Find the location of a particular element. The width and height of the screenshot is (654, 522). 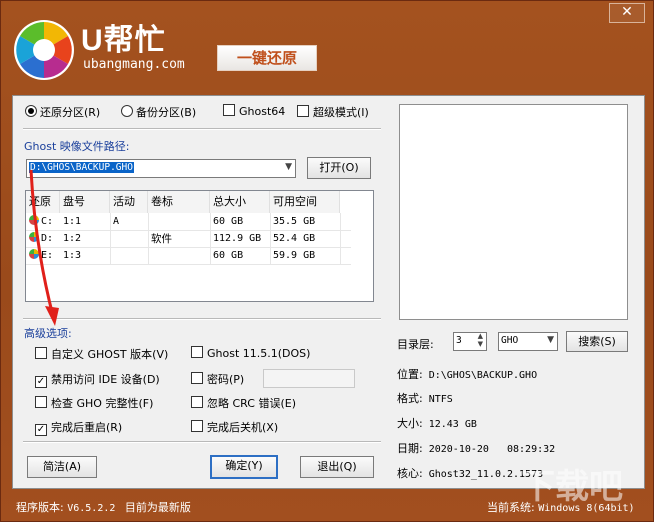

version-label: 程序版本: is located at coordinates (40, 507).